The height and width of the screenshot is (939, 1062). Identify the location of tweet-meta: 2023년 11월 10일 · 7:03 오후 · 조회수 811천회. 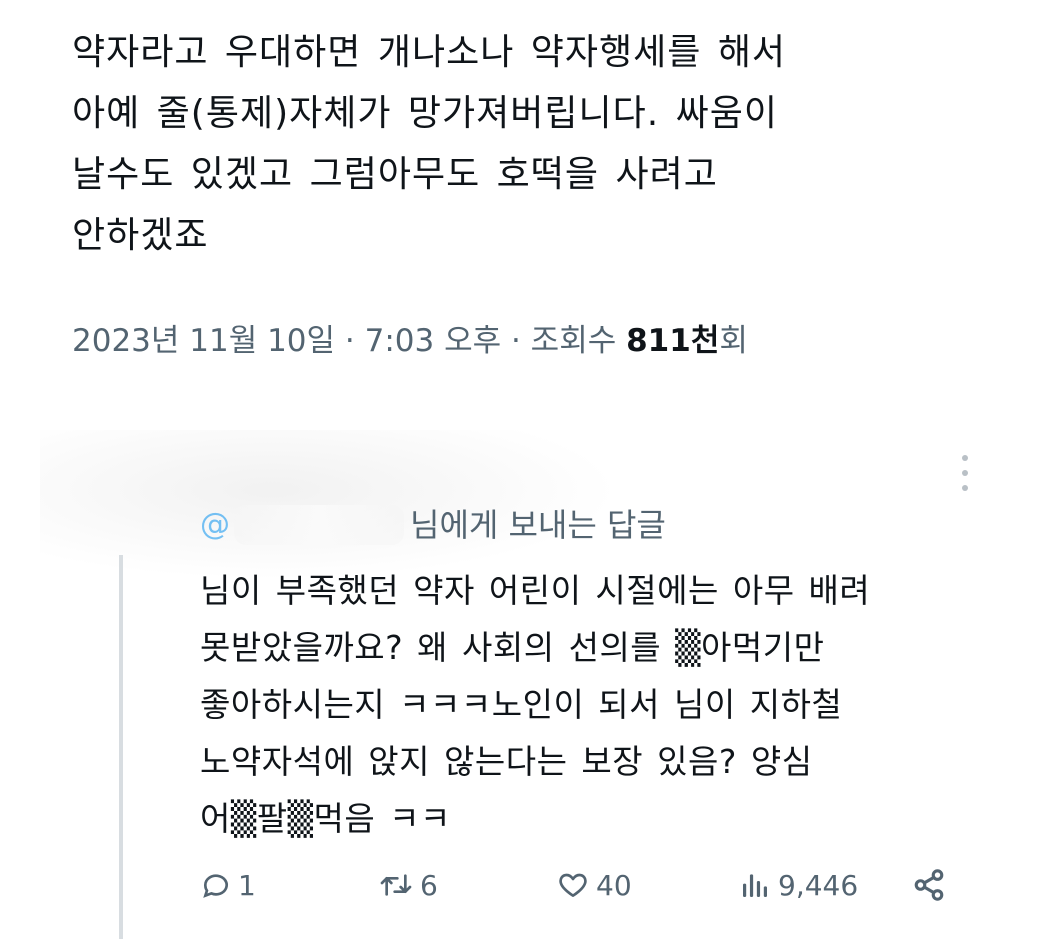
(410, 341).